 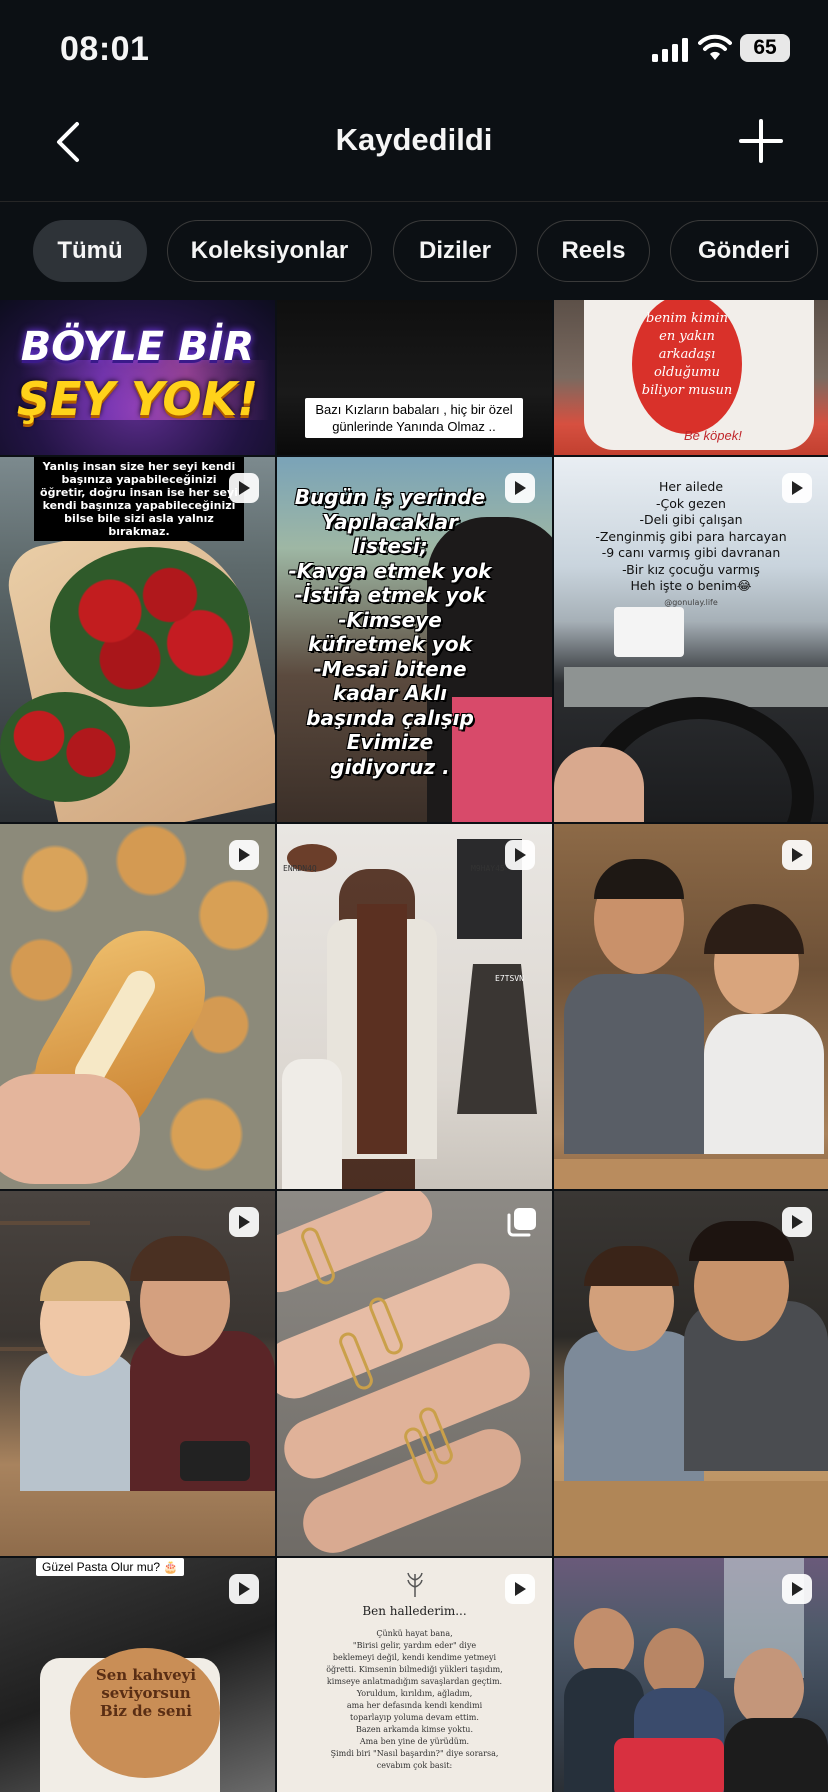 What do you see at coordinates (713, 435) in the screenshot?
I see `mug-bottom-text: Be köpek!` at bounding box center [713, 435].